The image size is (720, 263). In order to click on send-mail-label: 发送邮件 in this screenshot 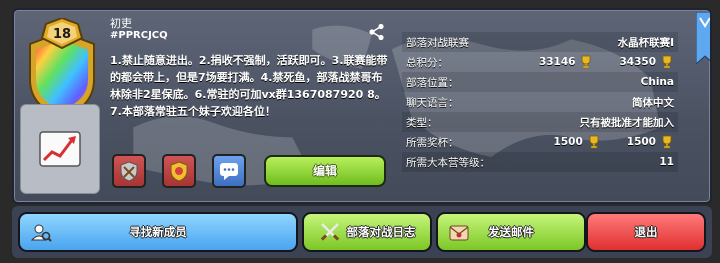, I will do `click(511, 232)`.